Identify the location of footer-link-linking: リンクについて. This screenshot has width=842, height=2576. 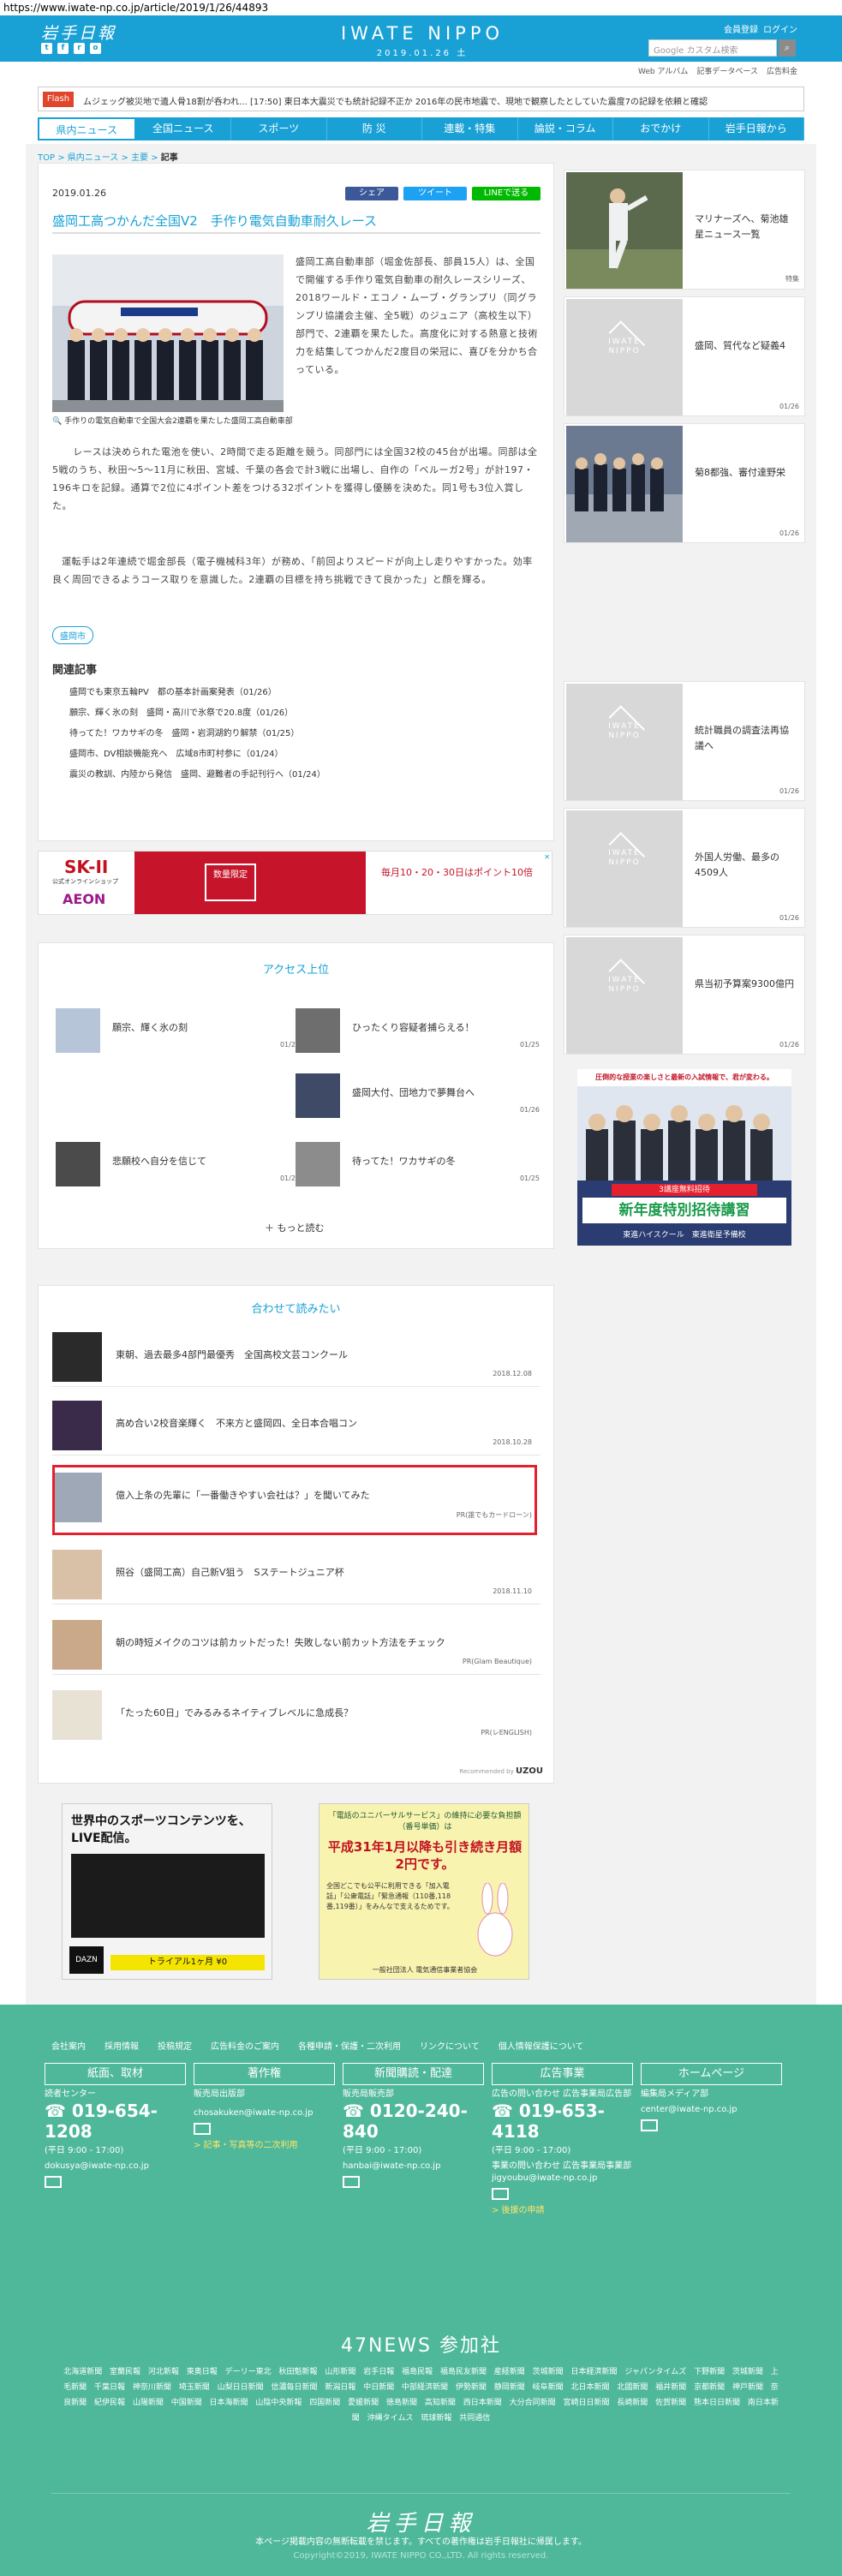
(450, 2046).